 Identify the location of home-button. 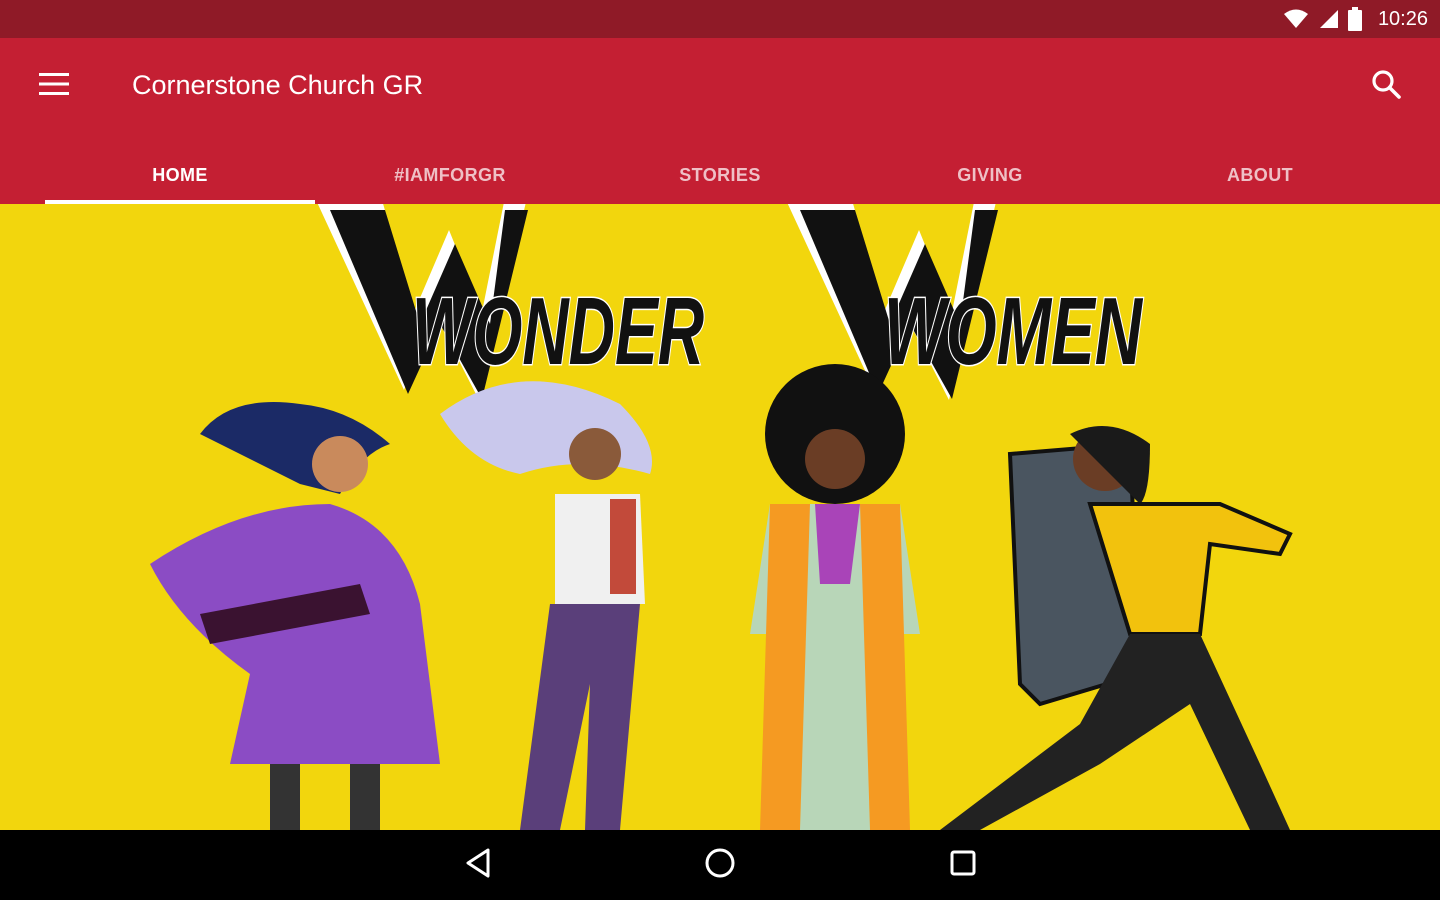
(720, 865).